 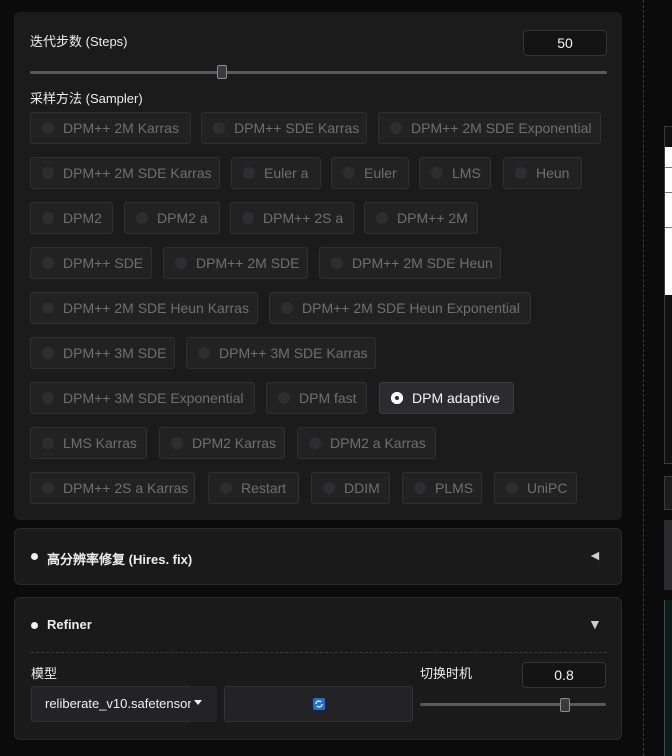 What do you see at coordinates (88, 443) in the screenshot?
I see `sampler-option: LMS Karras` at bounding box center [88, 443].